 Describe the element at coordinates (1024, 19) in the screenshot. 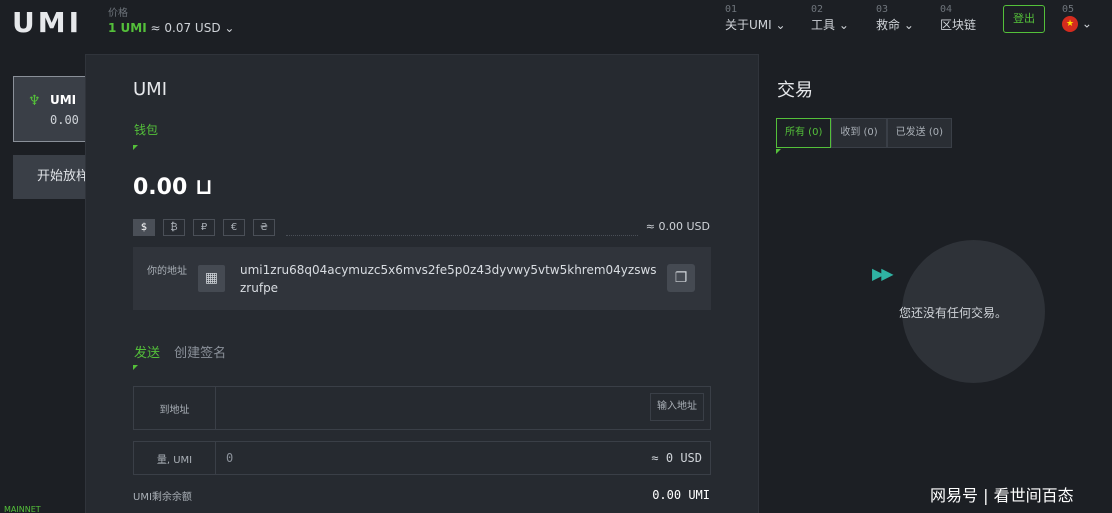

I see `logout-button: 登出` at that location.